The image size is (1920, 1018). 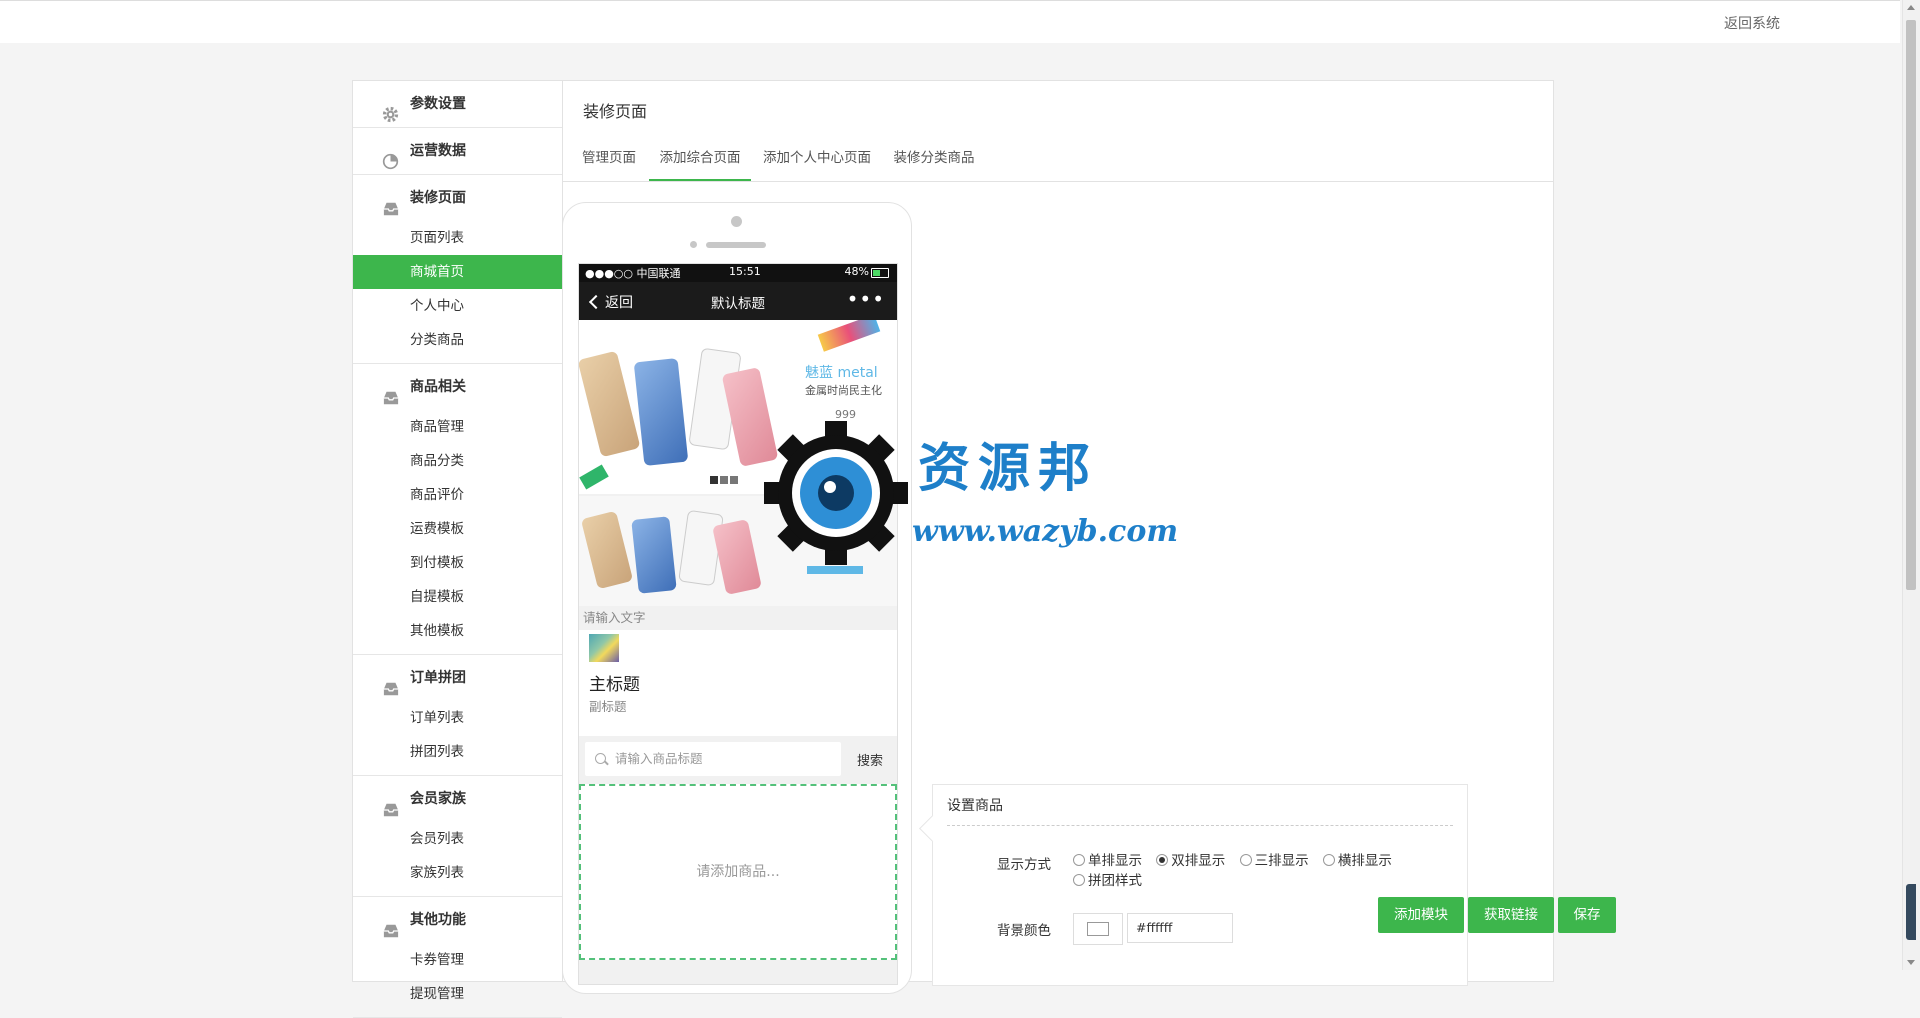 I want to click on radio-label: 单排显示, so click(x=1115, y=861).